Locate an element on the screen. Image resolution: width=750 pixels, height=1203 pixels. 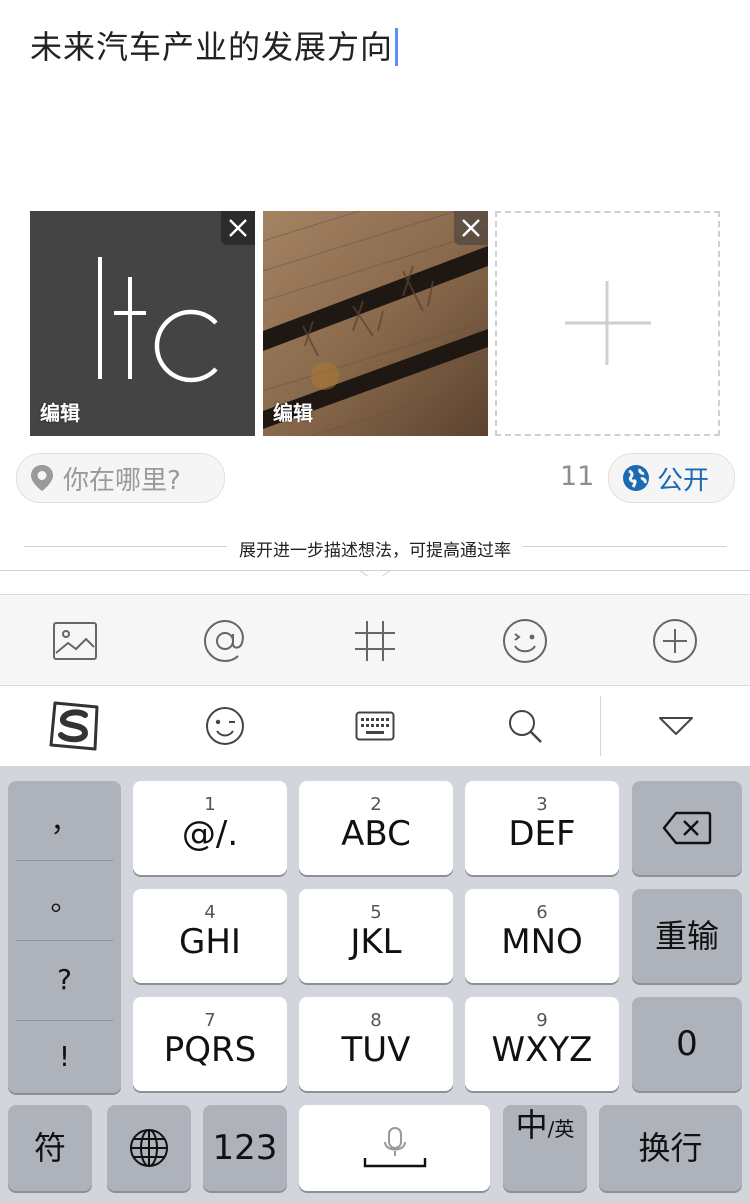
remove-photo-1-button is located at coordinates (238, 228).